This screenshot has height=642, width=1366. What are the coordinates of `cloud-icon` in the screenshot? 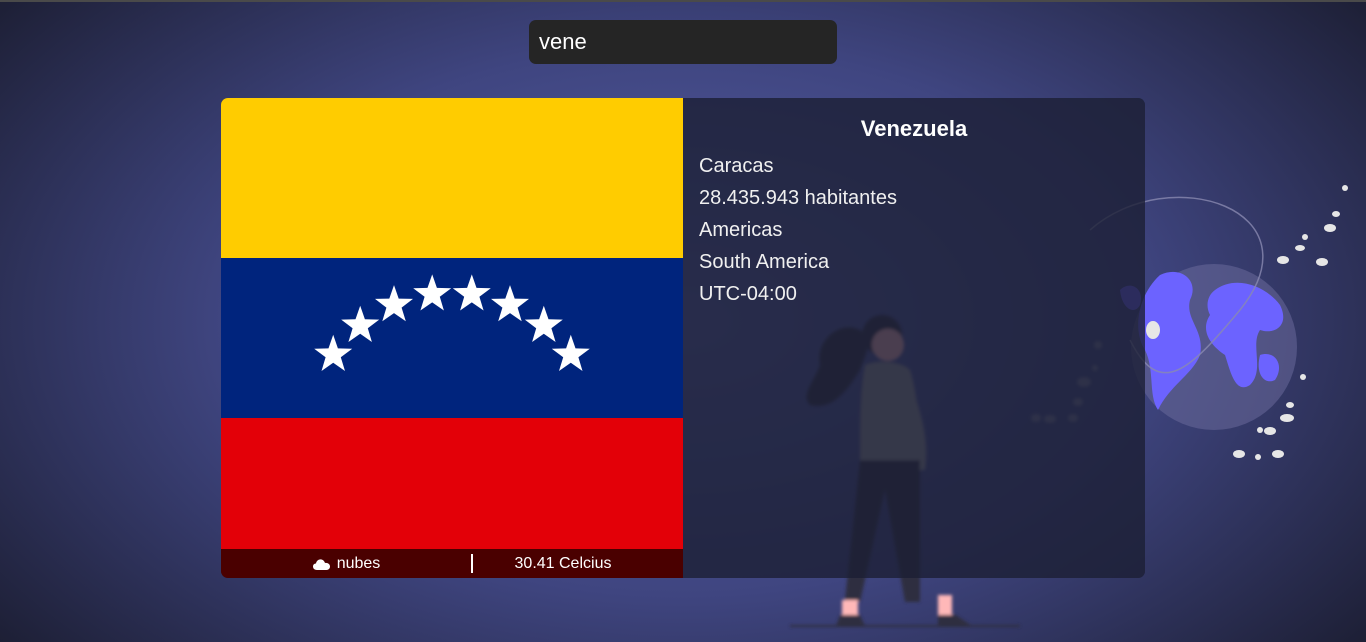 It's located at (321, 564).